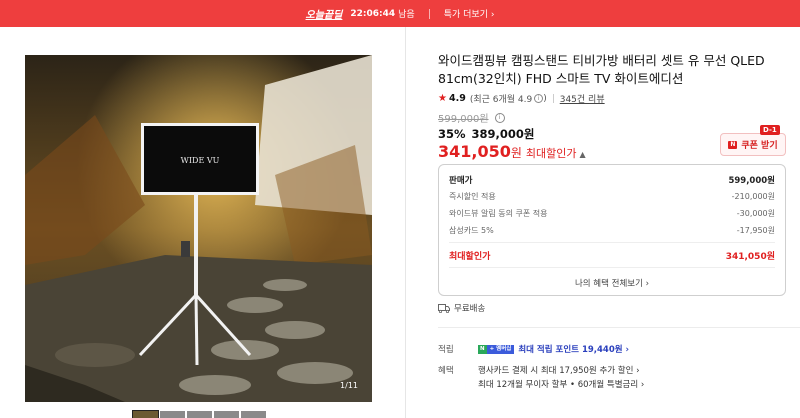  What do you see at coordinates (405, 222) in the screenshot?
I see `column-divider` at bounding box center [405, 222].